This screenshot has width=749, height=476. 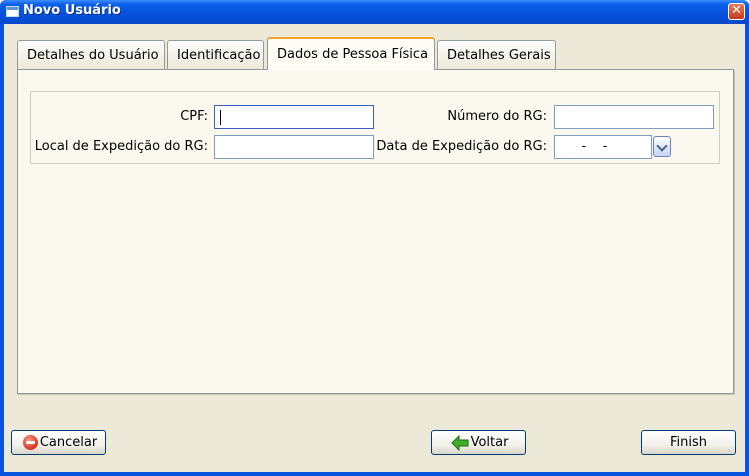 I want to click on cpf-label: CPF:, so click(x=194, y=116).